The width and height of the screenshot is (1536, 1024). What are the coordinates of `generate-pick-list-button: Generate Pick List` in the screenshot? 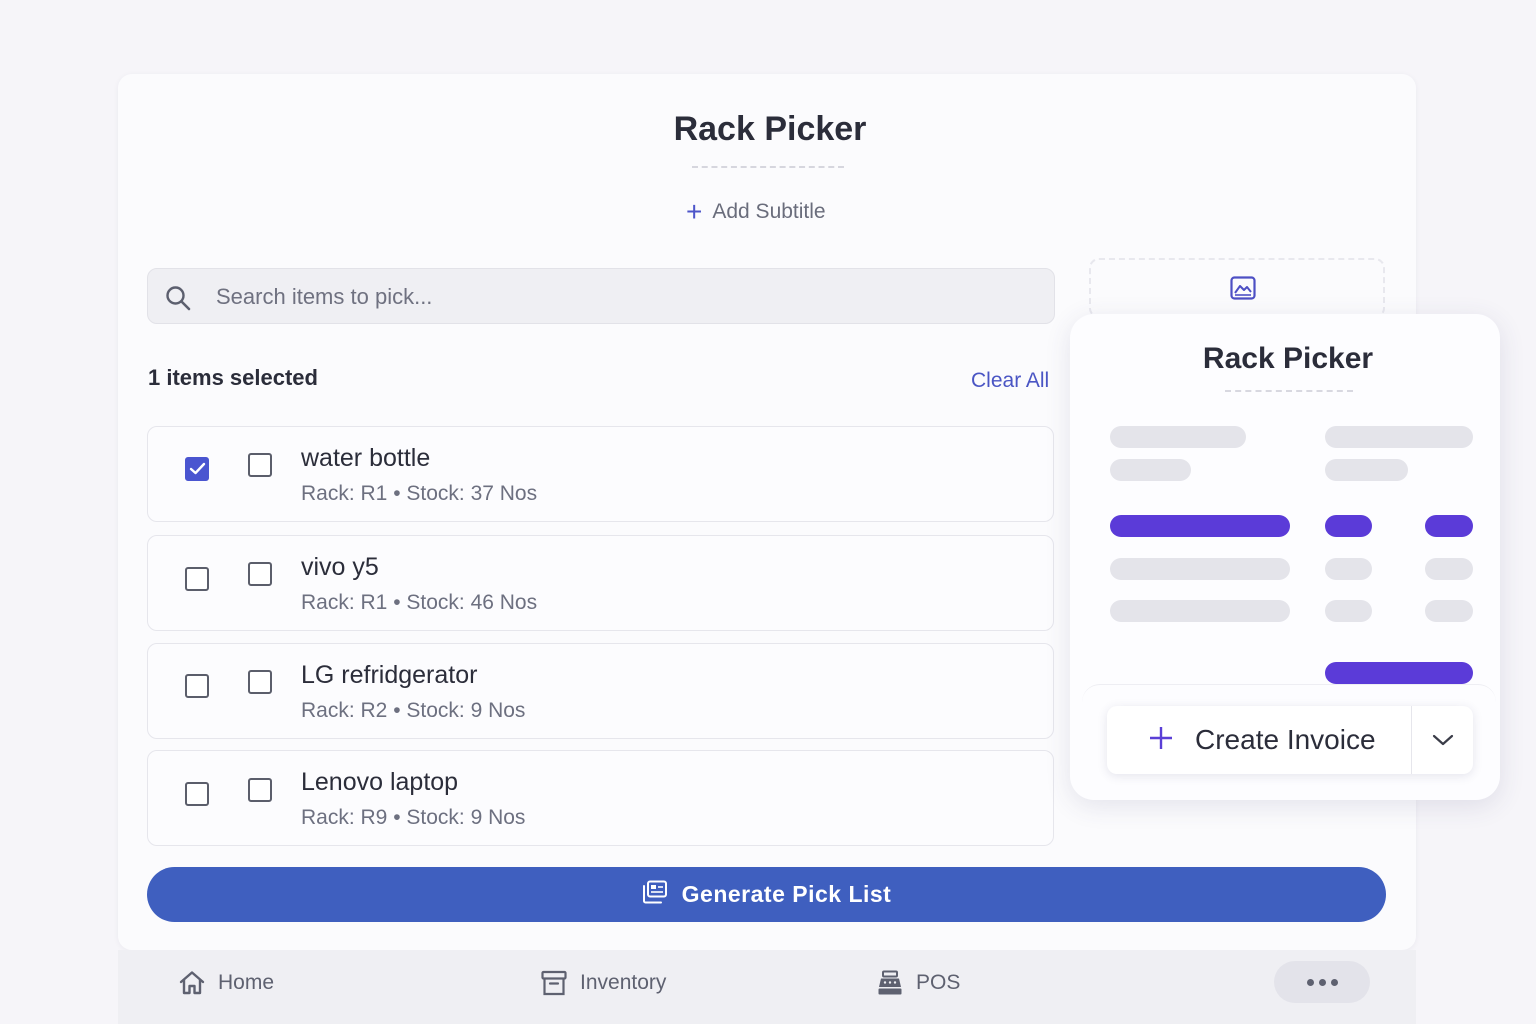 It's located at (766, 894).